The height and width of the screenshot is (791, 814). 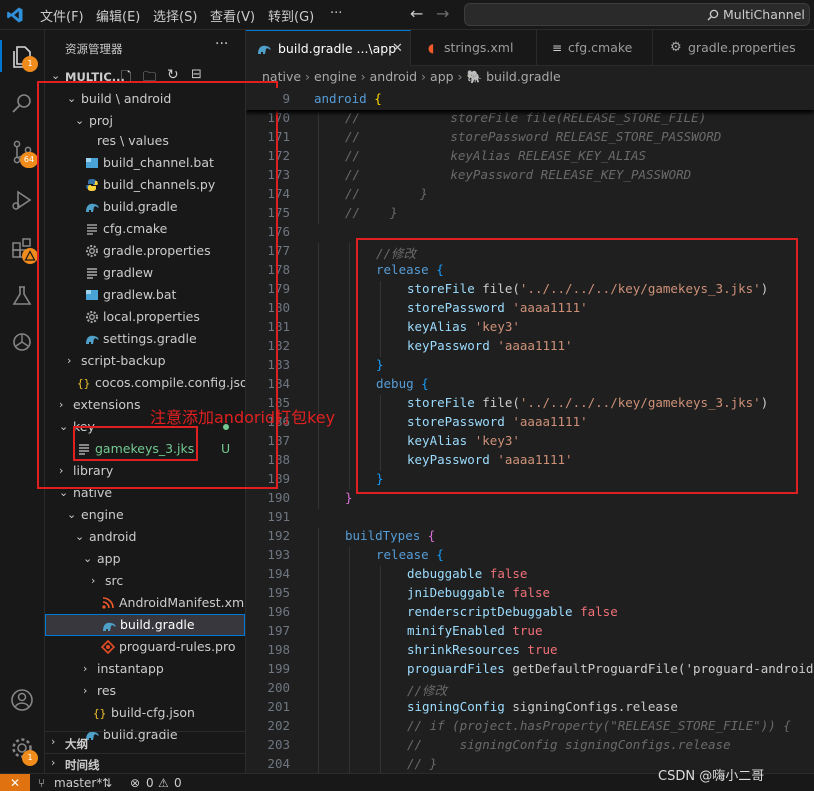 I want to click on annotation-box-file, so click(x=135, y=443).